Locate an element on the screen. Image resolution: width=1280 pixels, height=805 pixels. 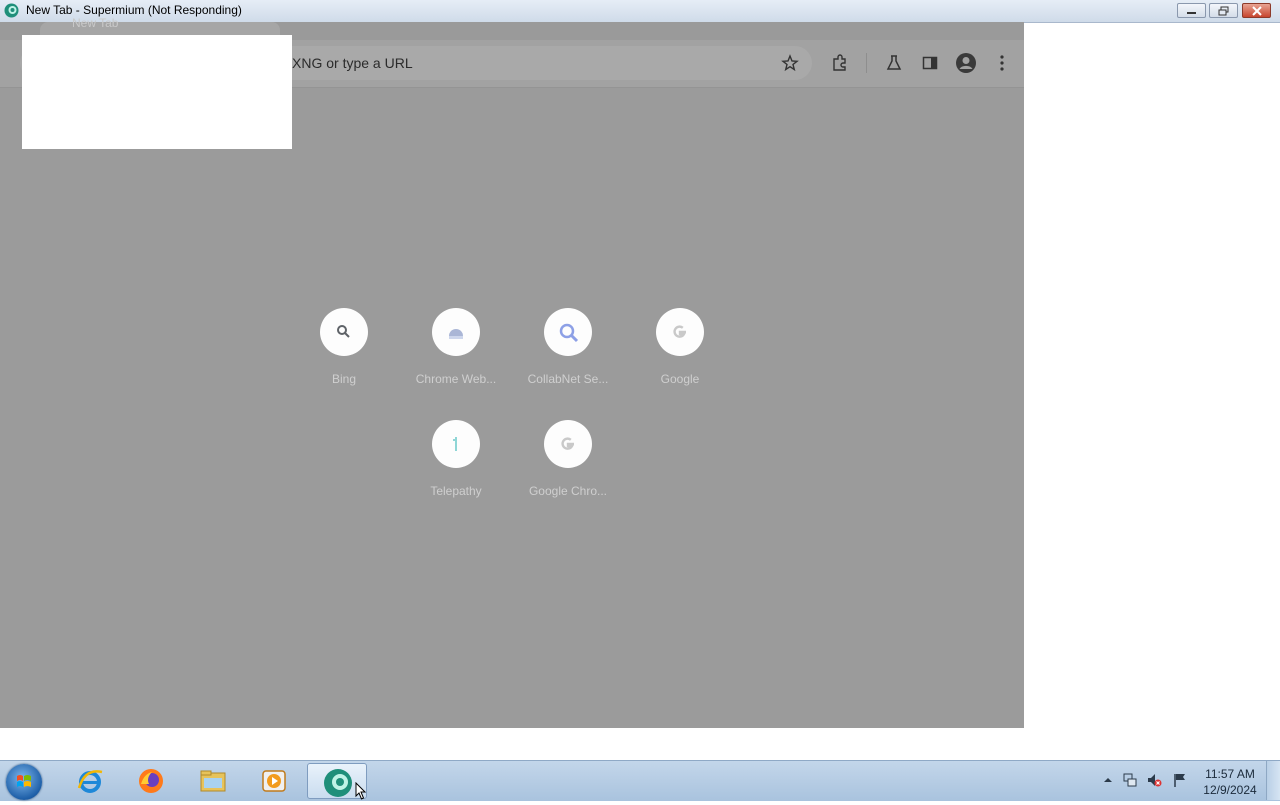
file-explorer-icon is located at coordinates (213, 781).